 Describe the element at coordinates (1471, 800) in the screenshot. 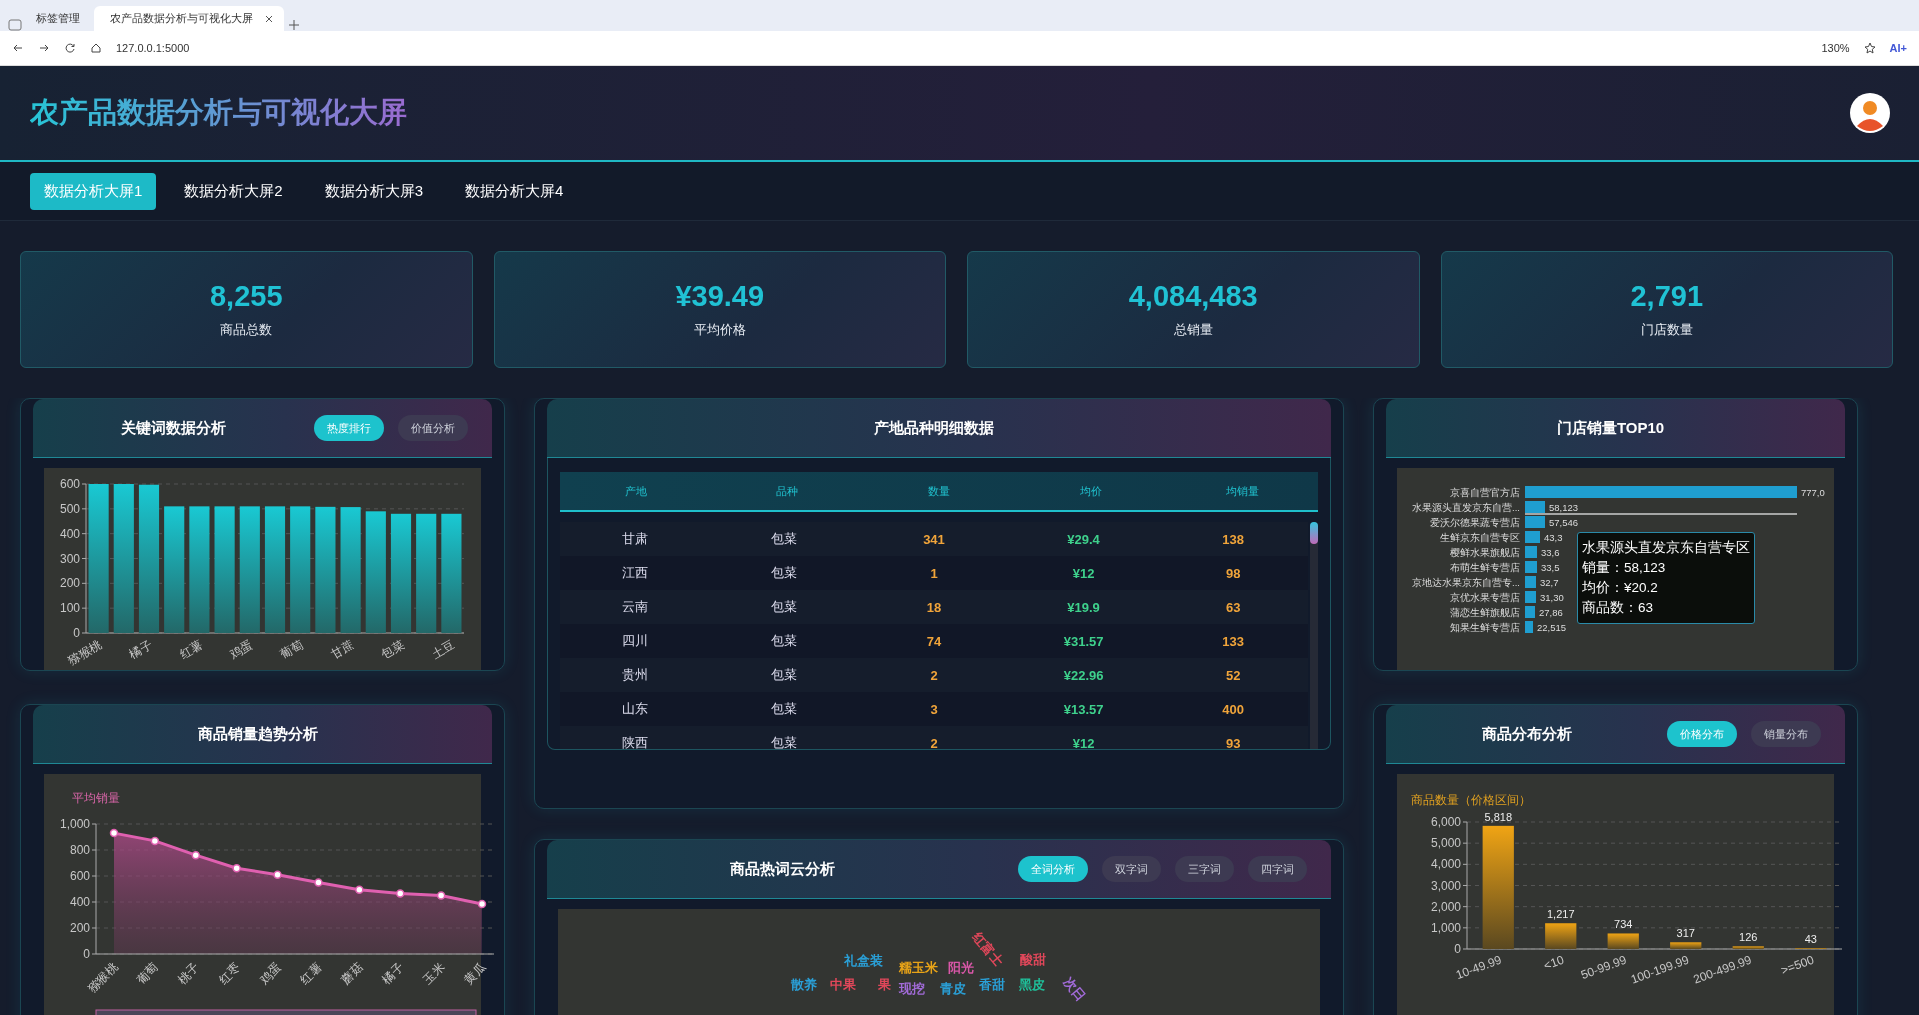

I see `axis-title: 商品数量（价格区间）` at that location.